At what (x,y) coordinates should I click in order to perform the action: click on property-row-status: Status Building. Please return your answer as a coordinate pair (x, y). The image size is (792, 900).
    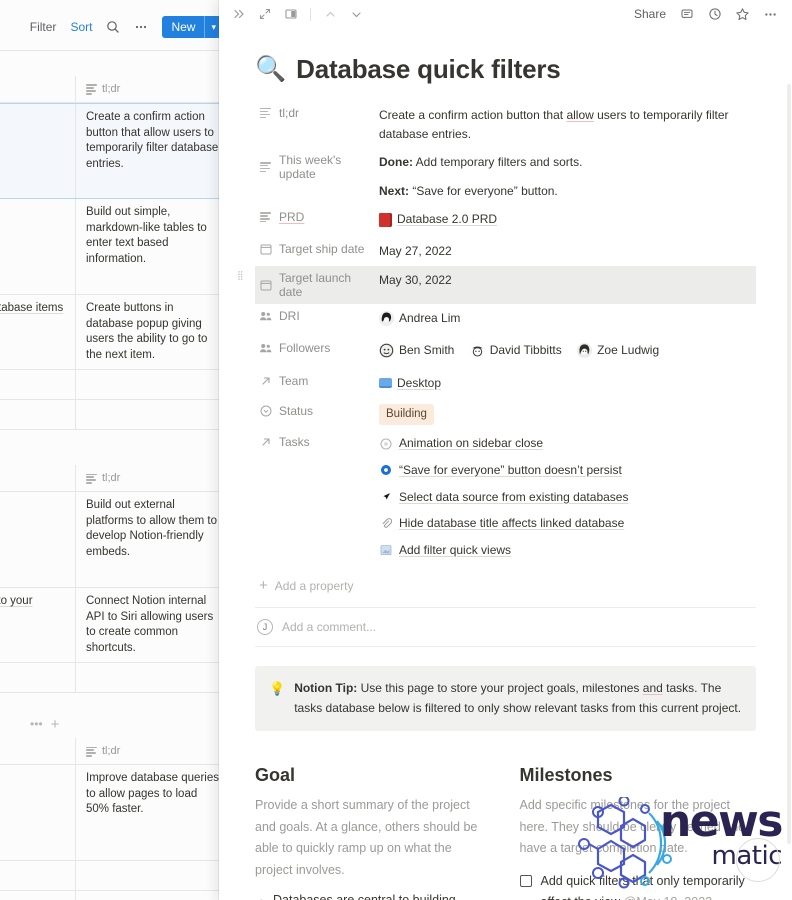
    Looking at the image, I should click on (505, 415).